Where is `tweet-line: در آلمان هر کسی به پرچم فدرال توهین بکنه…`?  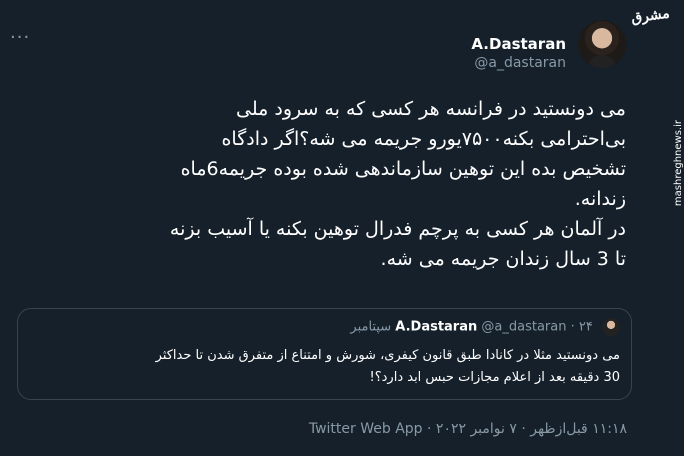 tweet-line: در آلمان هر کسی به پرچم فدرال توهین بکنه… is located at coordinates (397, 229).